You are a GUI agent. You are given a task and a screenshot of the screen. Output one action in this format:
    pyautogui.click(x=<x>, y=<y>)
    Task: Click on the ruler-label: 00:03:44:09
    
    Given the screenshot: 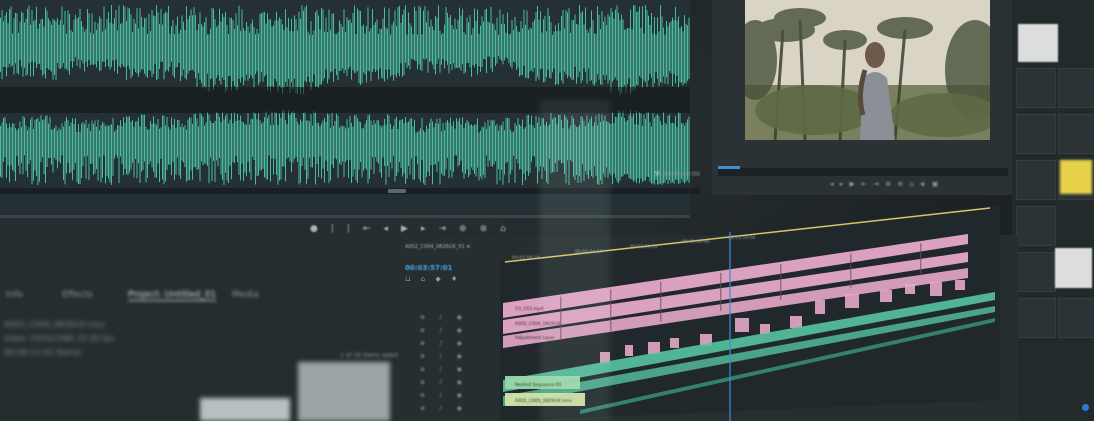 What is the action you would take?
    pyautogui.click(x=696, y=242)
    